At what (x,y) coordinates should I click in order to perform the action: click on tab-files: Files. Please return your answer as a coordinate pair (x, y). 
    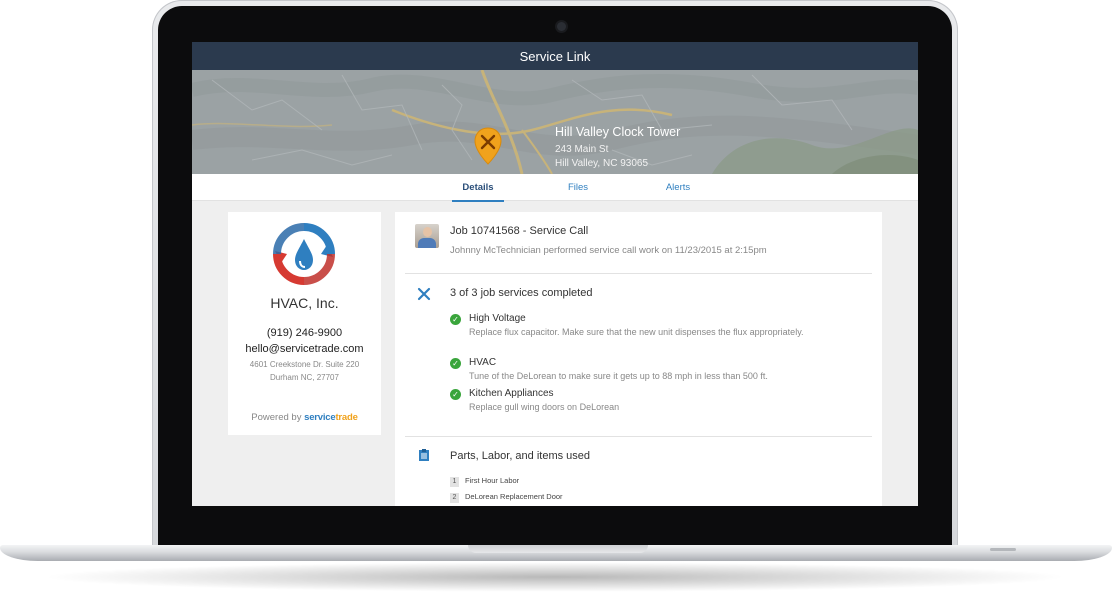
    Looking at the image, I should click on (578, 187).